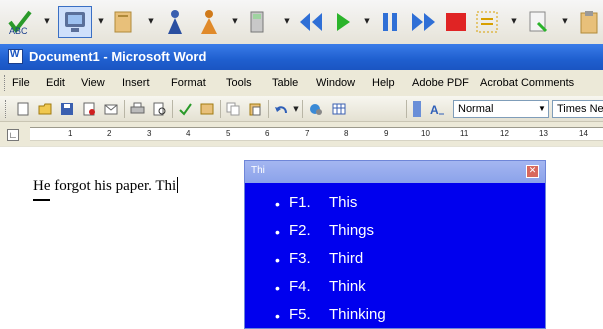  Describe the element at coordinates (296, 109) in the screenshot. I see `undo-dropdown-icon: ▼` at that location.